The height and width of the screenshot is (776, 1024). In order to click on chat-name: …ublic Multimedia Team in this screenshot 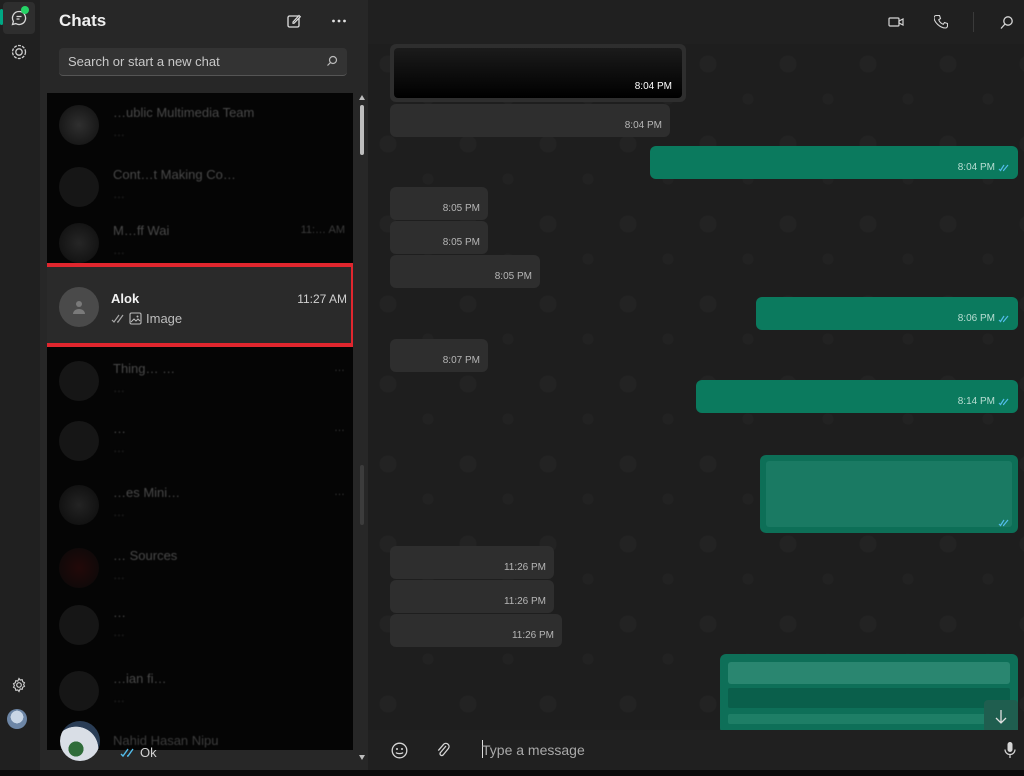, I will do `click(184, 112)`.